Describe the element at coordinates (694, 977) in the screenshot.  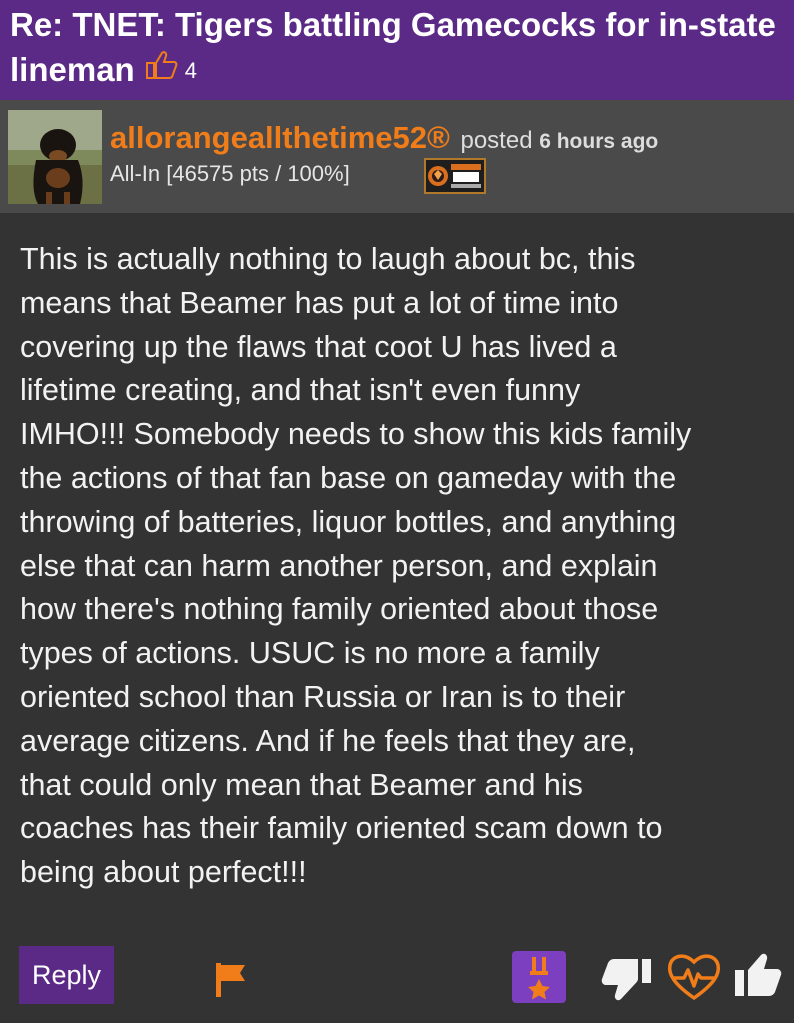
I see `heart-pulse-icon` at that location.